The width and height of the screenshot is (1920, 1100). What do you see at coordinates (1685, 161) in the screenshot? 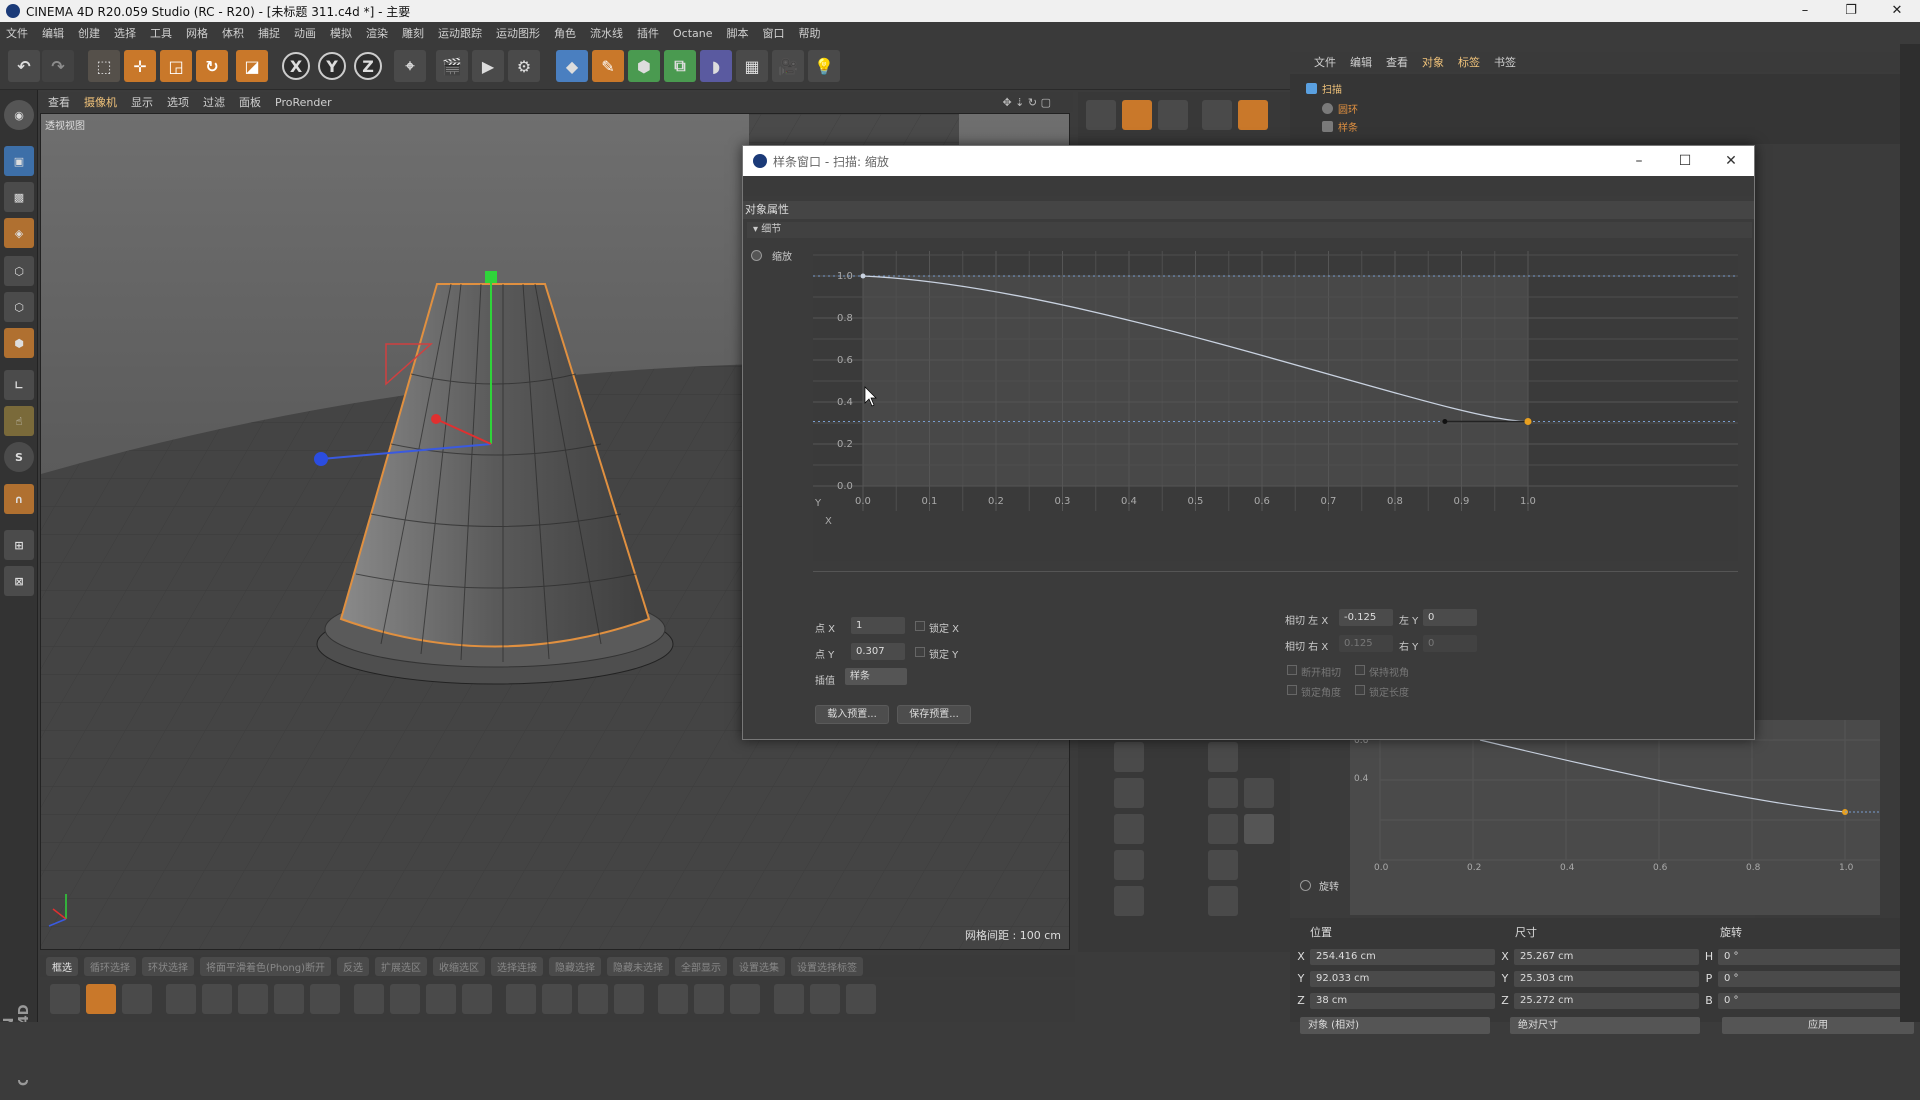
I see `dialog-maximize-button: ☐` at bounding box center [1685, 161].